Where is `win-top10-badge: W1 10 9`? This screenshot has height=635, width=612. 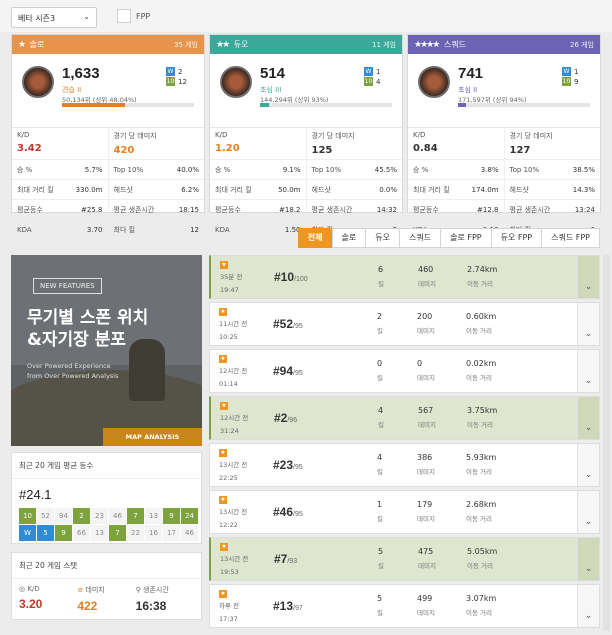 win-top10-badge: W1 10 9 is located at coordinates (570, 76).